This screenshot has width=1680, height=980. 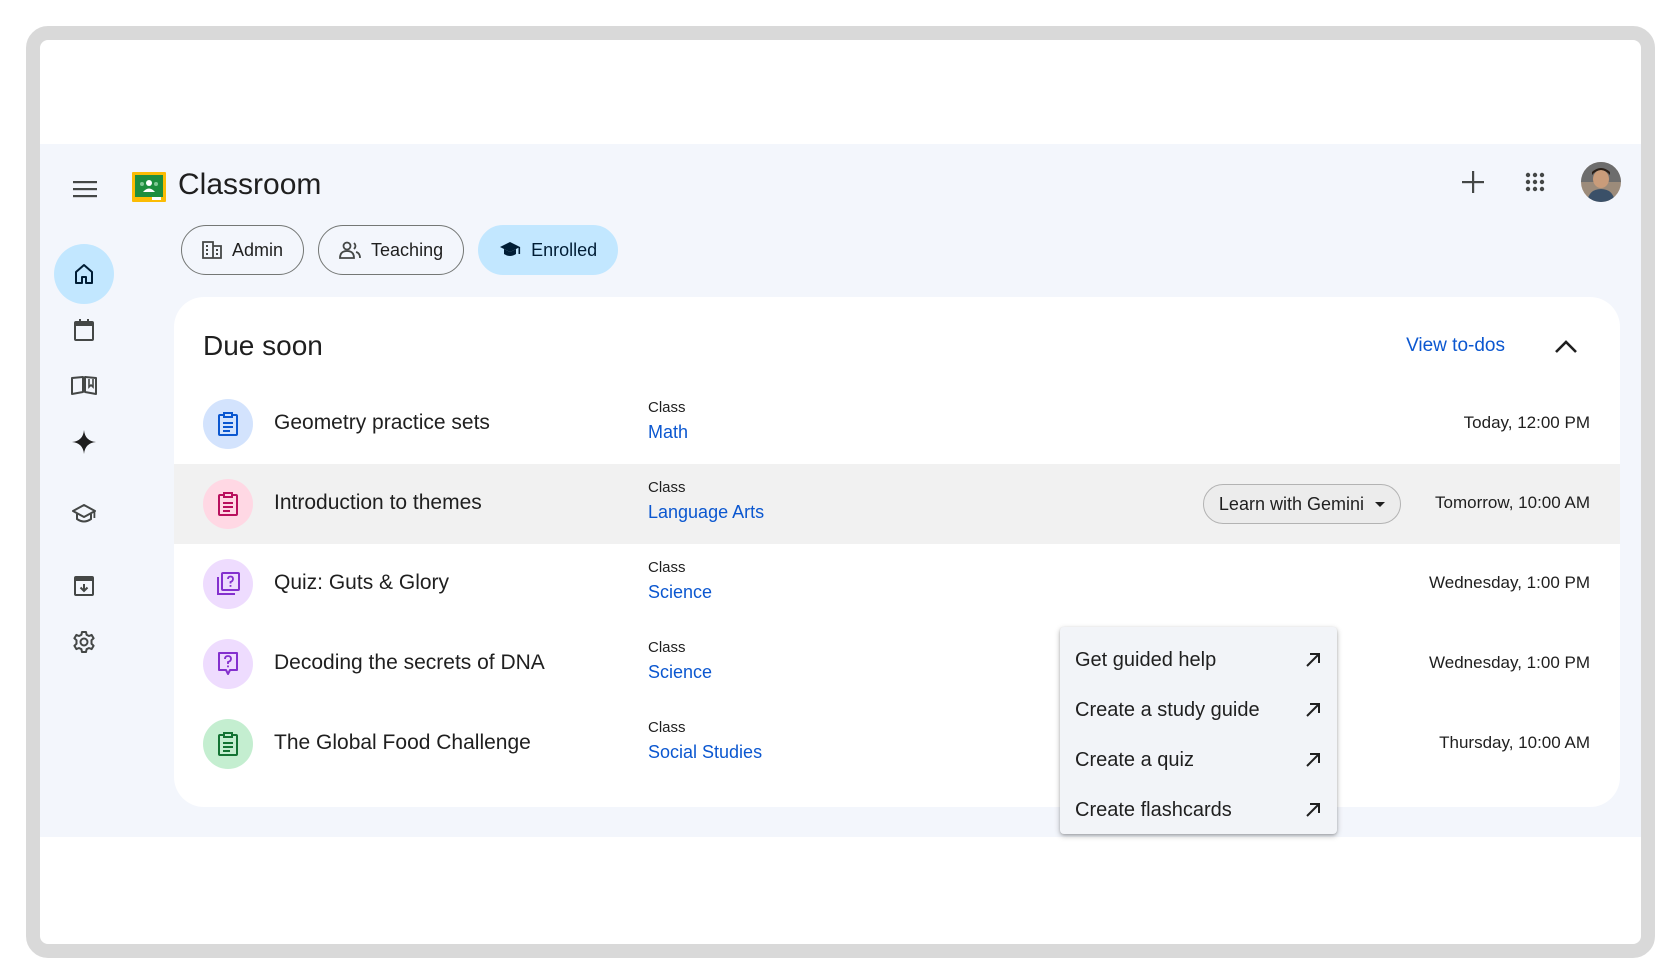 I want to click on building-icon, so click(x=212, y=250).